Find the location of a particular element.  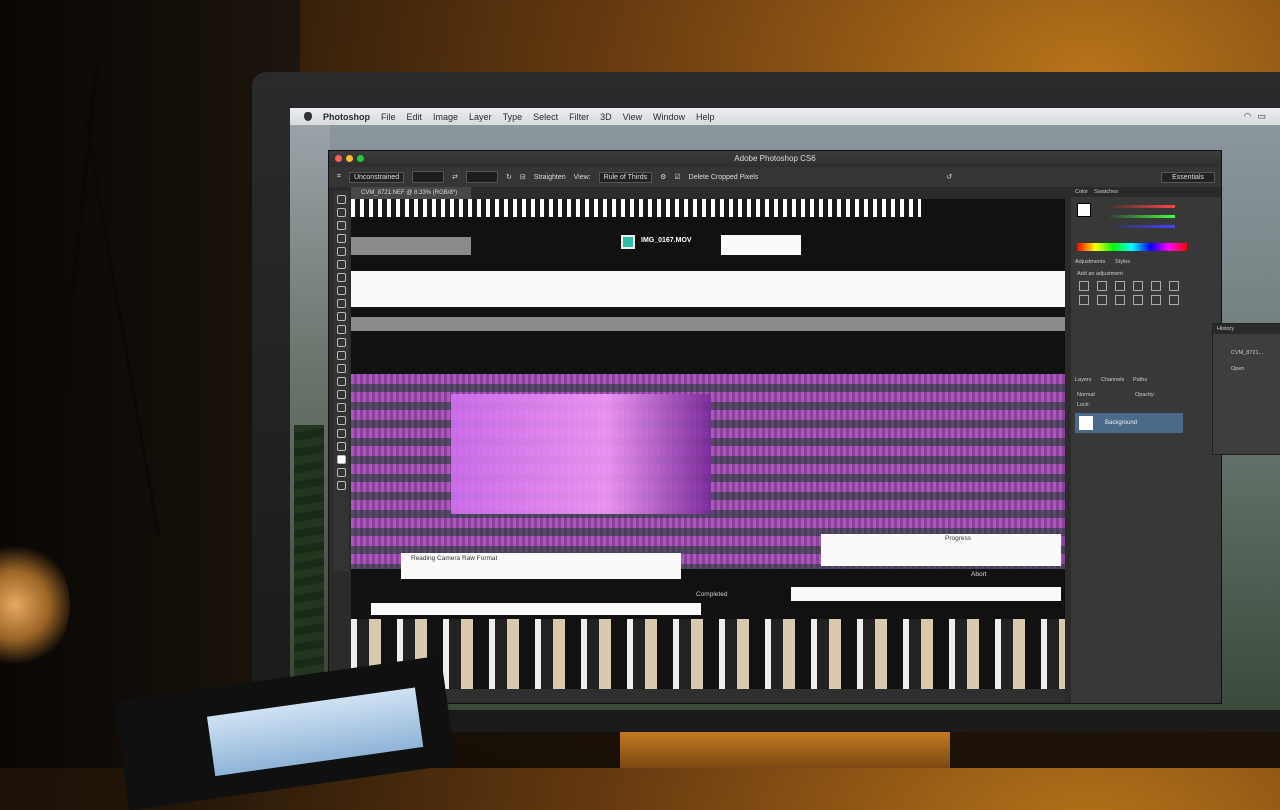

glitch-white-block is located at coordinates (761, 245).